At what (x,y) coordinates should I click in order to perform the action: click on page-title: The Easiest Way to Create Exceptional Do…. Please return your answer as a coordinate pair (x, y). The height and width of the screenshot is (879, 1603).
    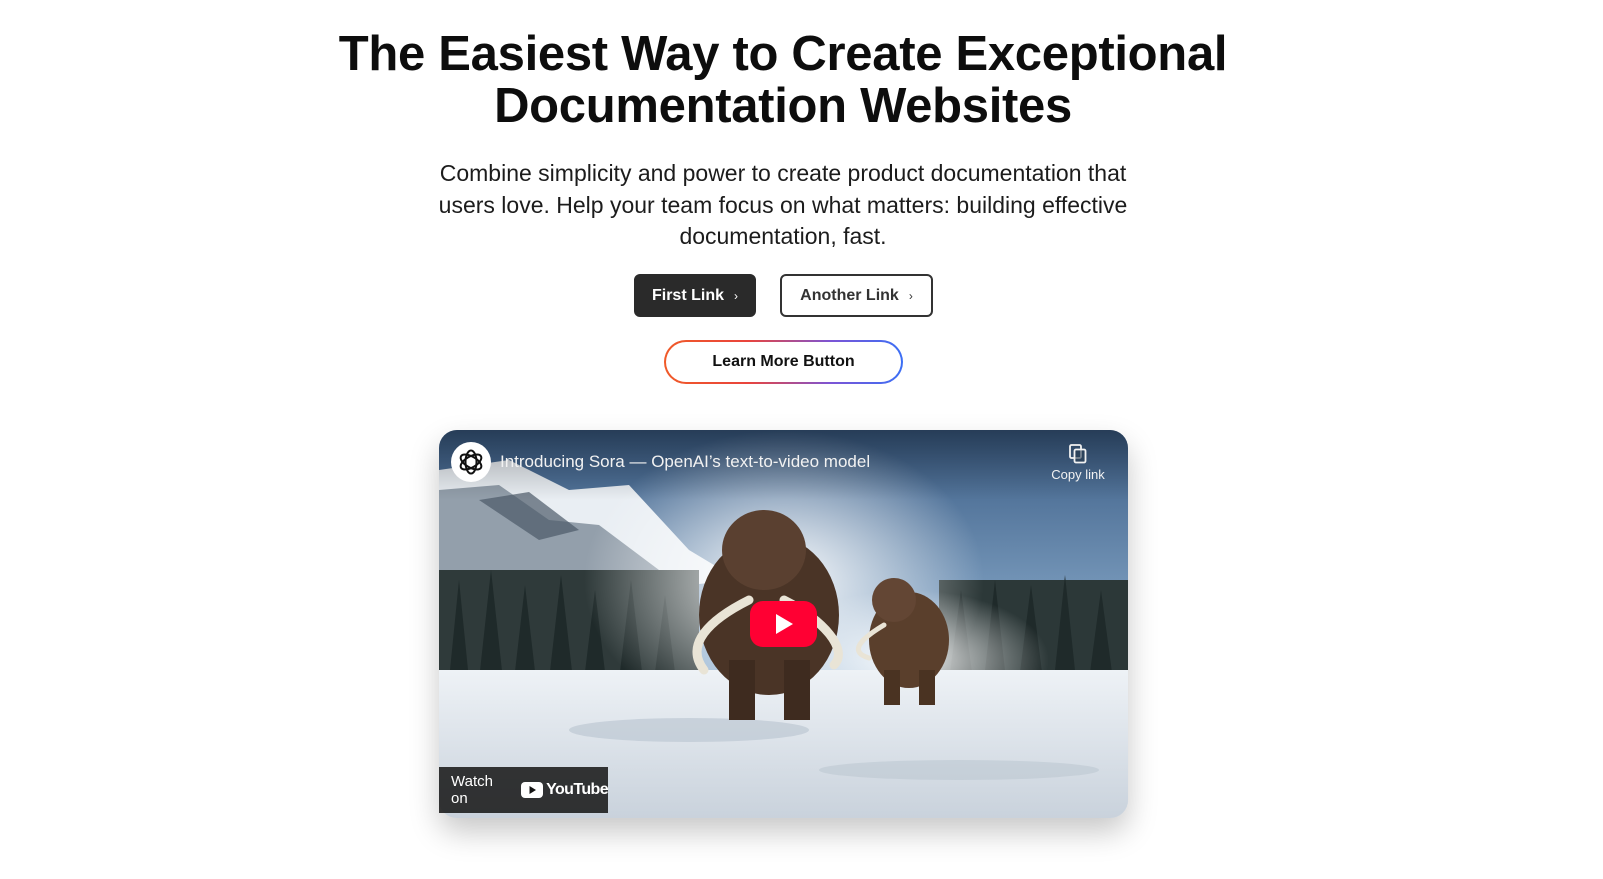
    Looking at the image, I should click on (783, 80).